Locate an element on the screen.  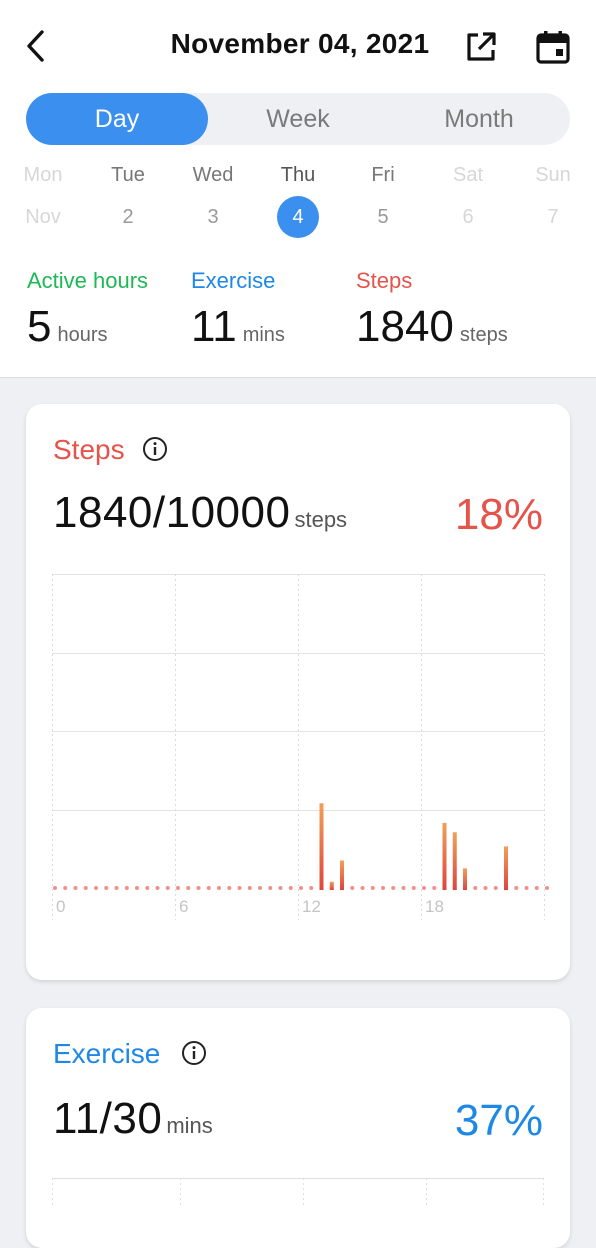
day-name: Thu is located at coordinates (298, 175).